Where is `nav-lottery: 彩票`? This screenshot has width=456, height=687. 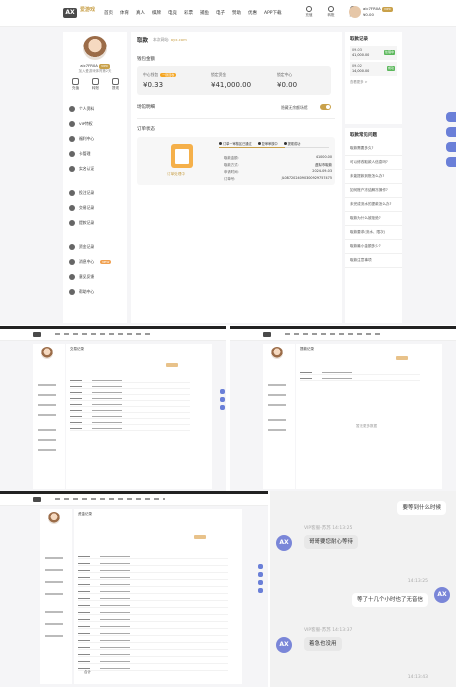
nav-lottery: 彩票 is located at coordinates (188, 13).